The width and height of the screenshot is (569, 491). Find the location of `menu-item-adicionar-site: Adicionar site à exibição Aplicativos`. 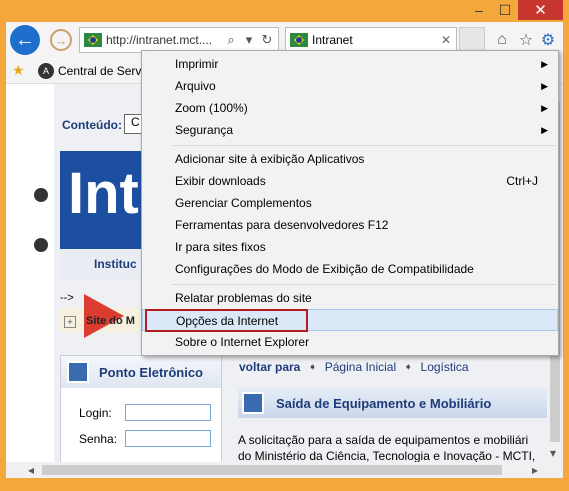

menu-item-adicionar-site: Adicionar site à exibição Aplicativos is located at coordinates (350, 159).